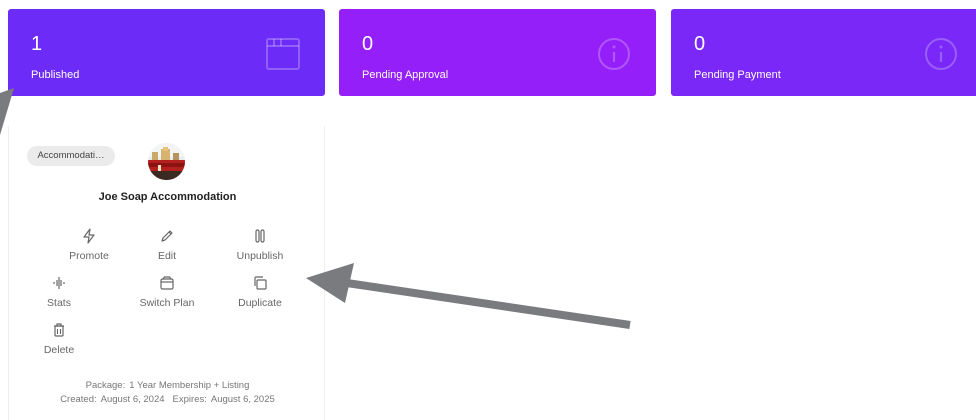 This screenshot has height=420, width=976. Describe the element at coordinates (260, 245) in the screenshot. I see `unpublish-button: Unpublish` at that location.